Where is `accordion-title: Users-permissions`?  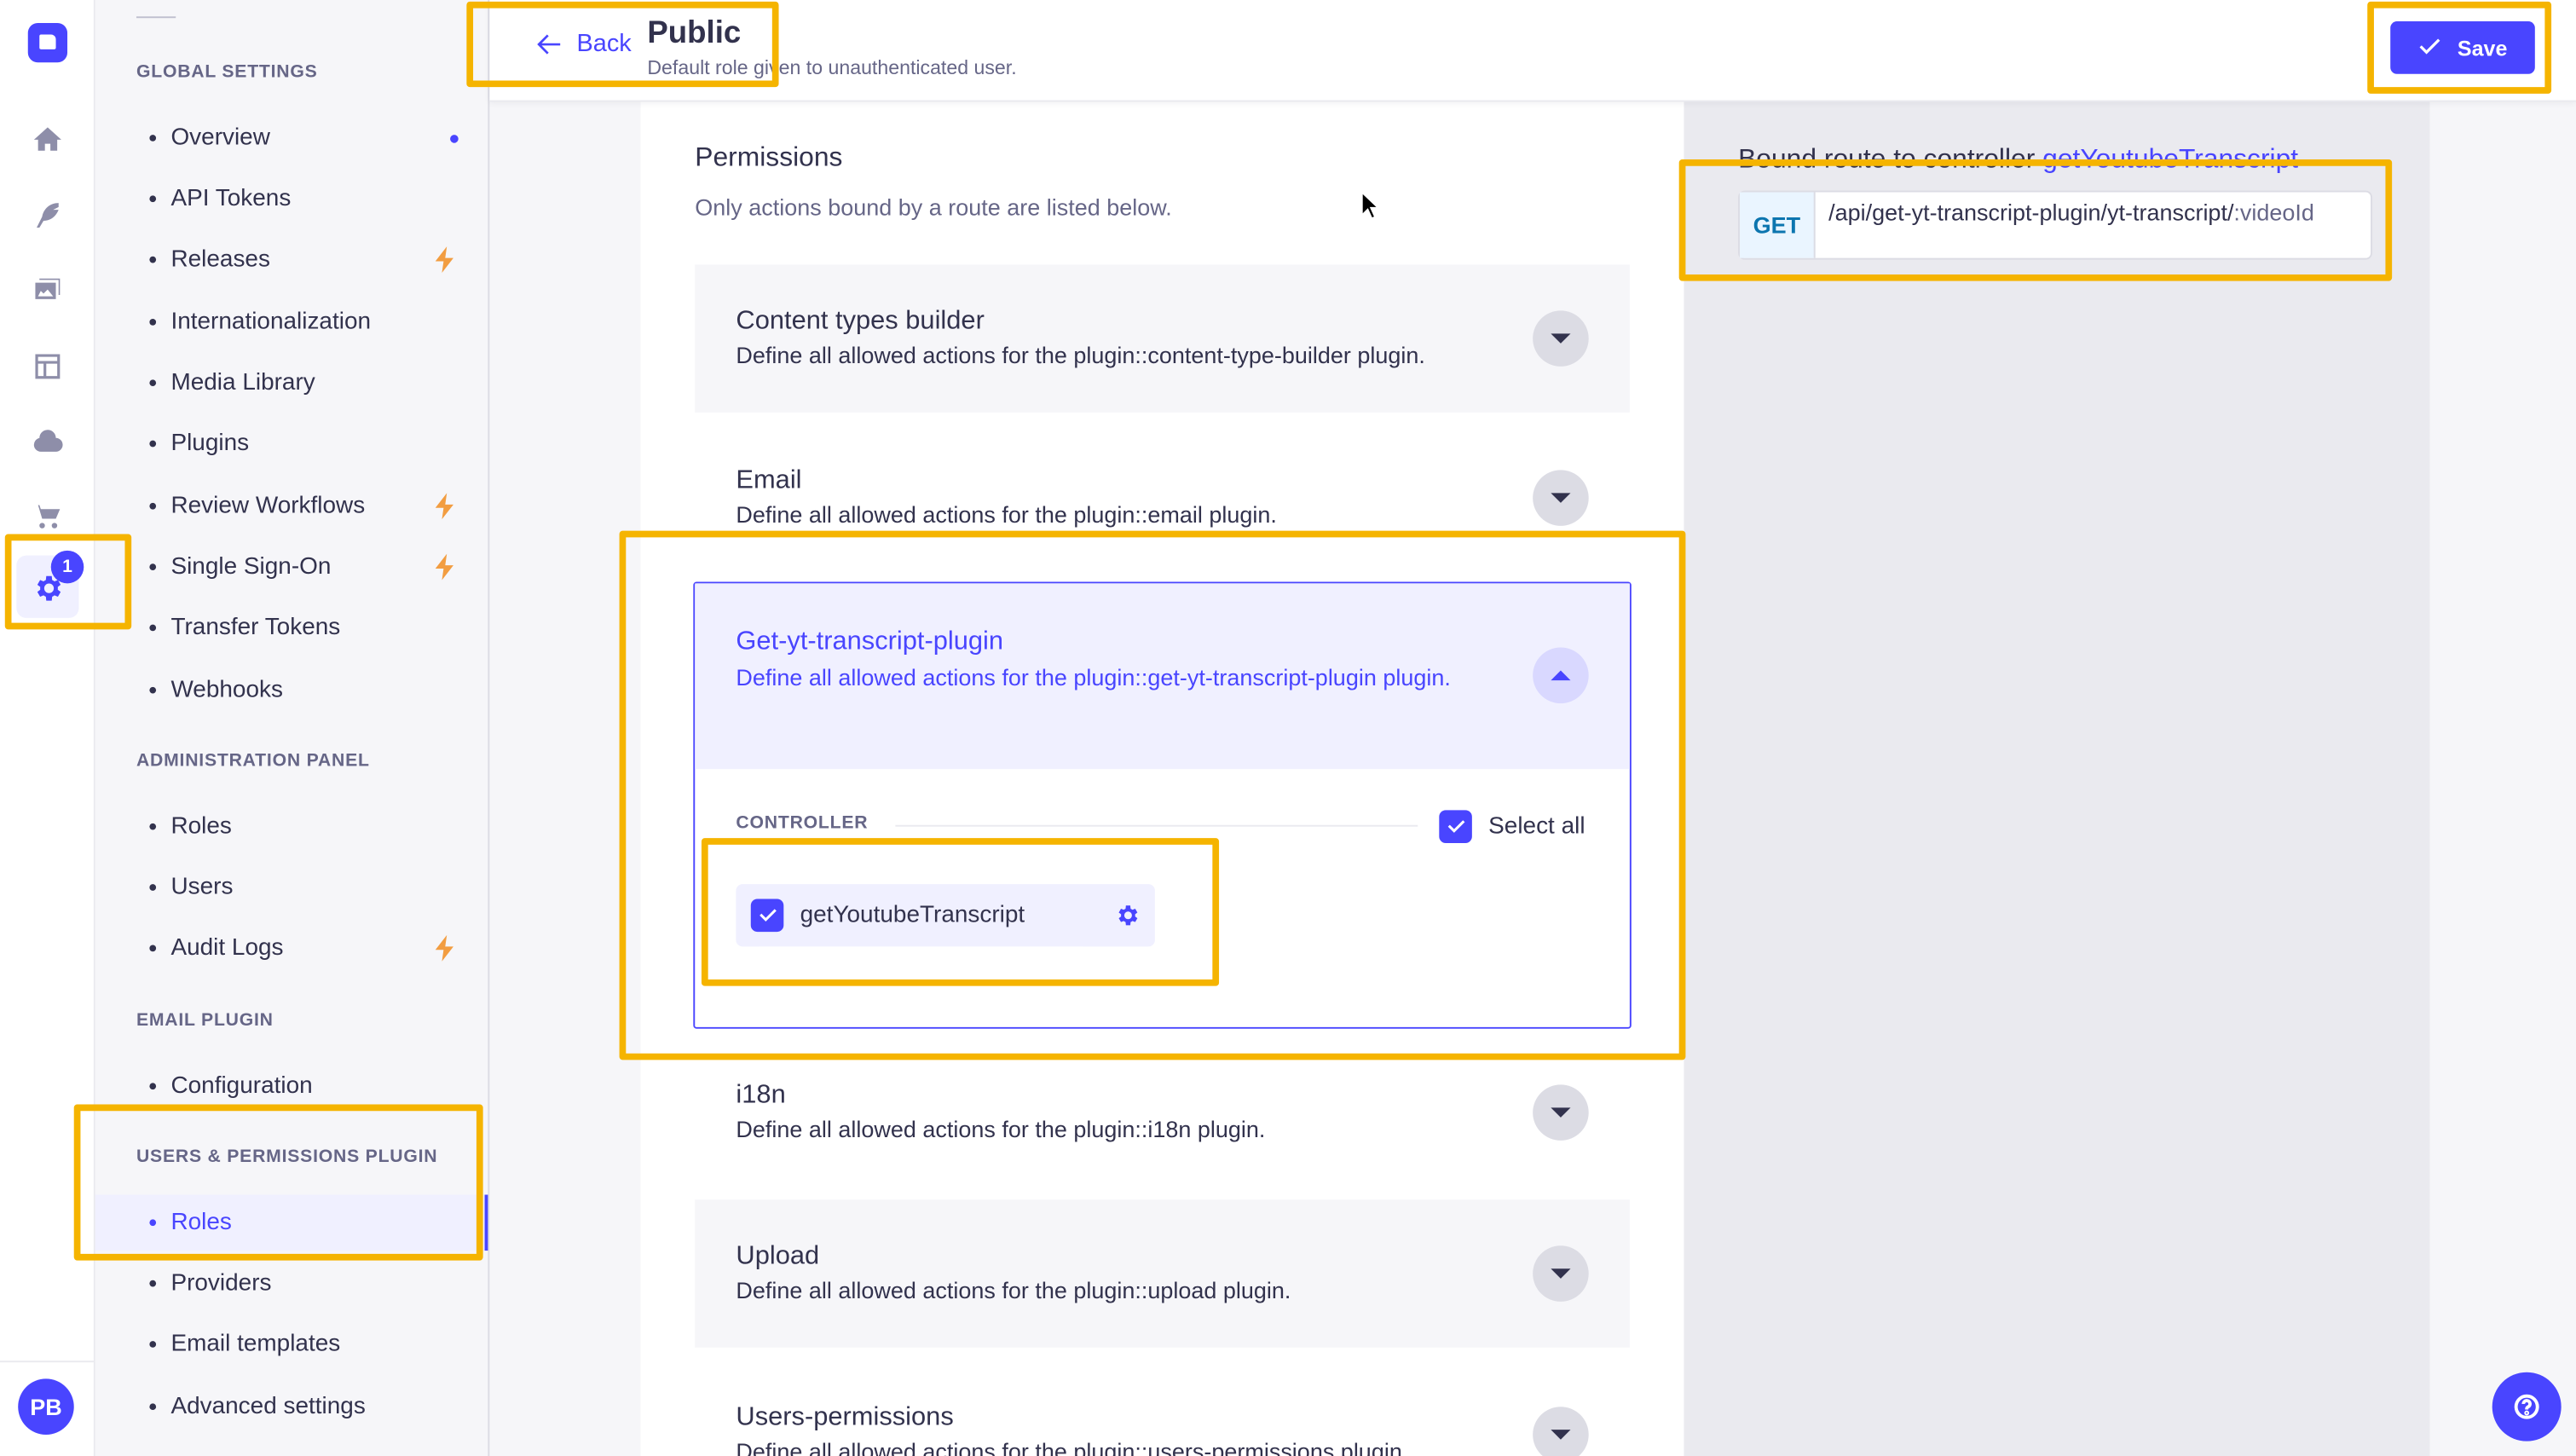 accordion-title: Users-permissions is located at coordinates (845, 1417).